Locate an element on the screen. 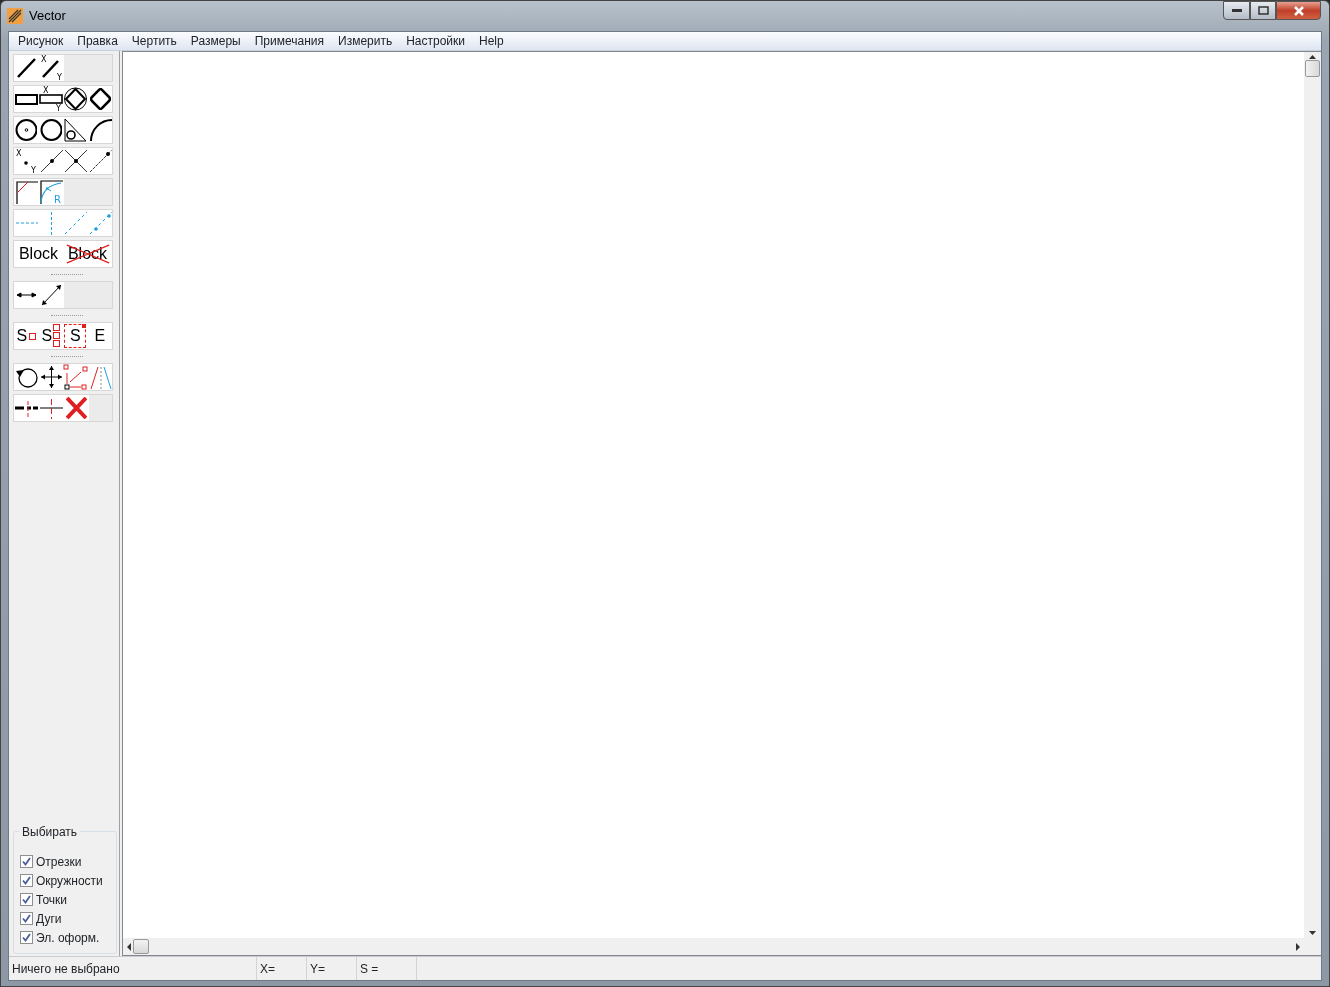 This screenshot has width=1330, height=987. window-title: Vector is located at coordinates (47, 15).